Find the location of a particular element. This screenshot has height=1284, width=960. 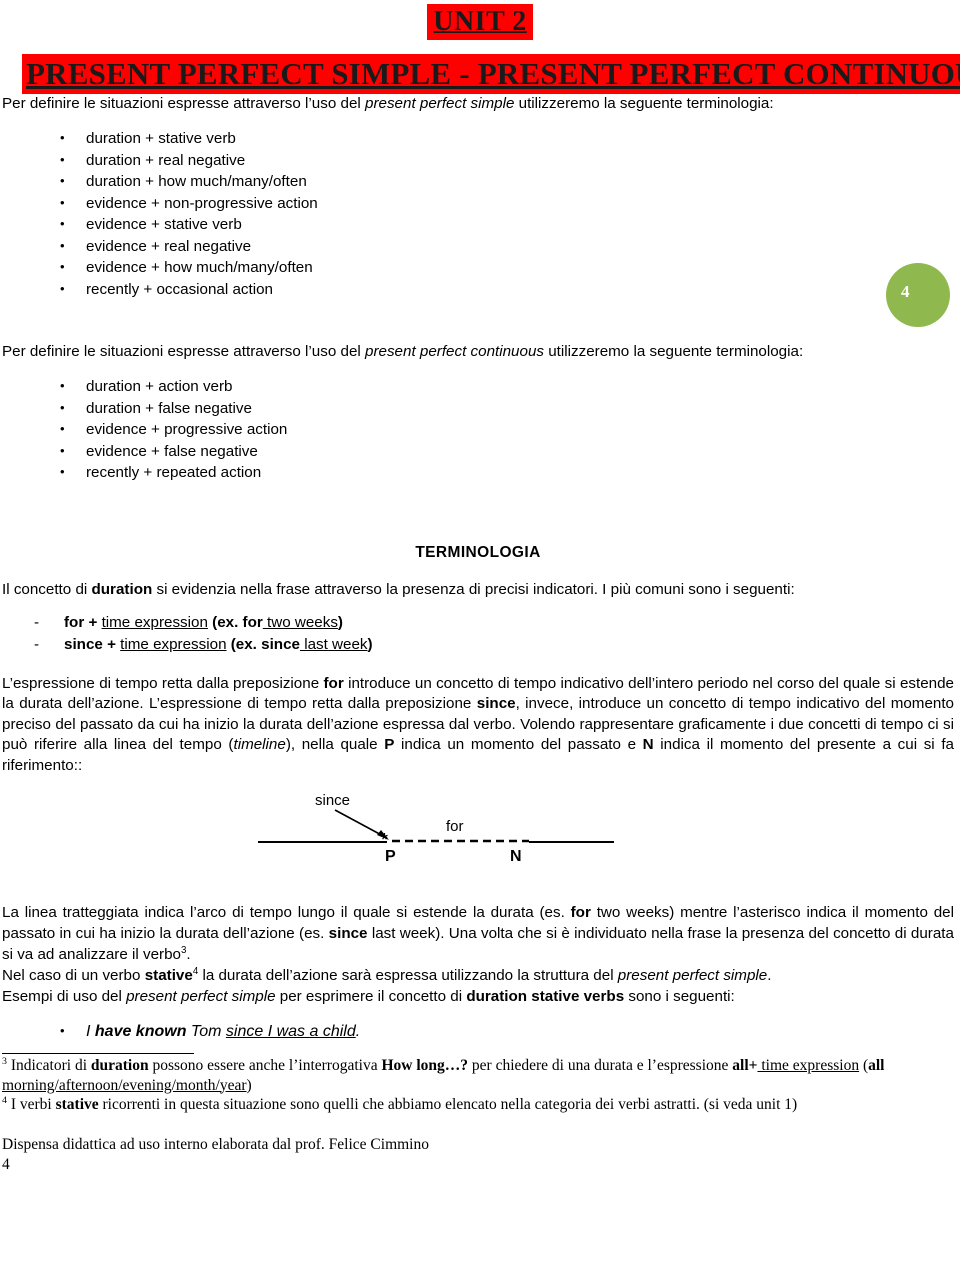

fn3-e: ) is located at coordinates (249, 1085).